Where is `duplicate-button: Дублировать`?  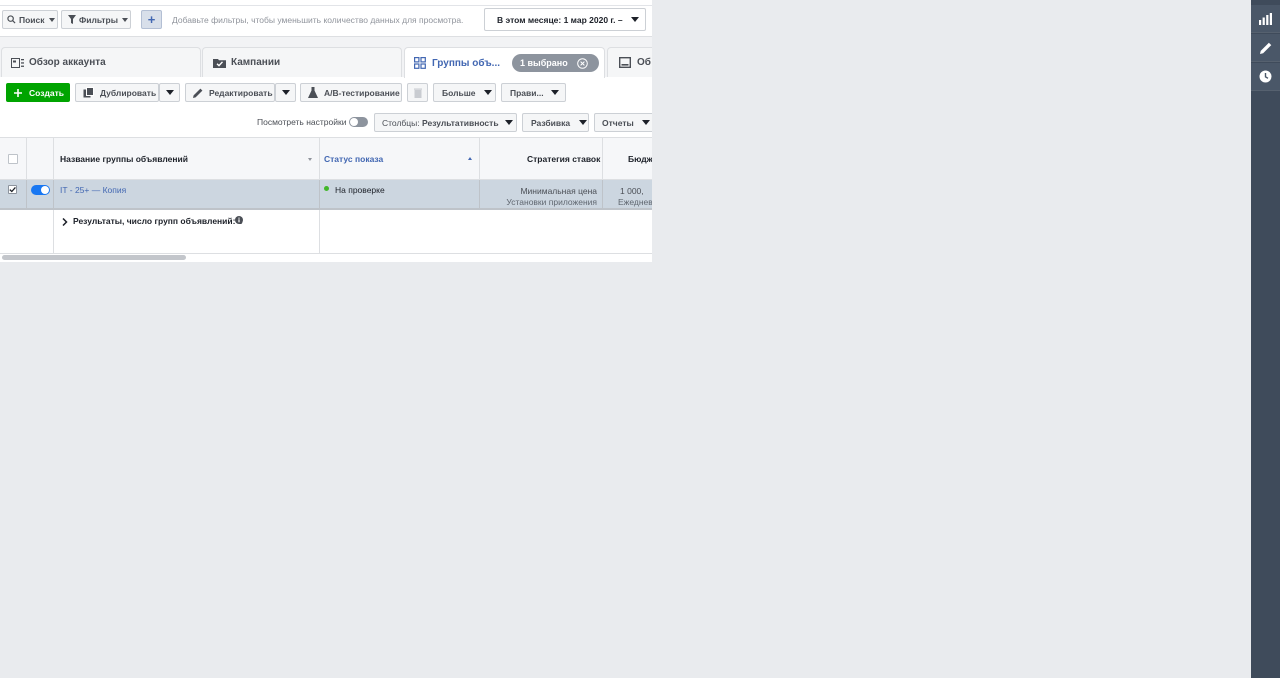 duplicate-button: Дублировать is located at coordinates (117, 92).